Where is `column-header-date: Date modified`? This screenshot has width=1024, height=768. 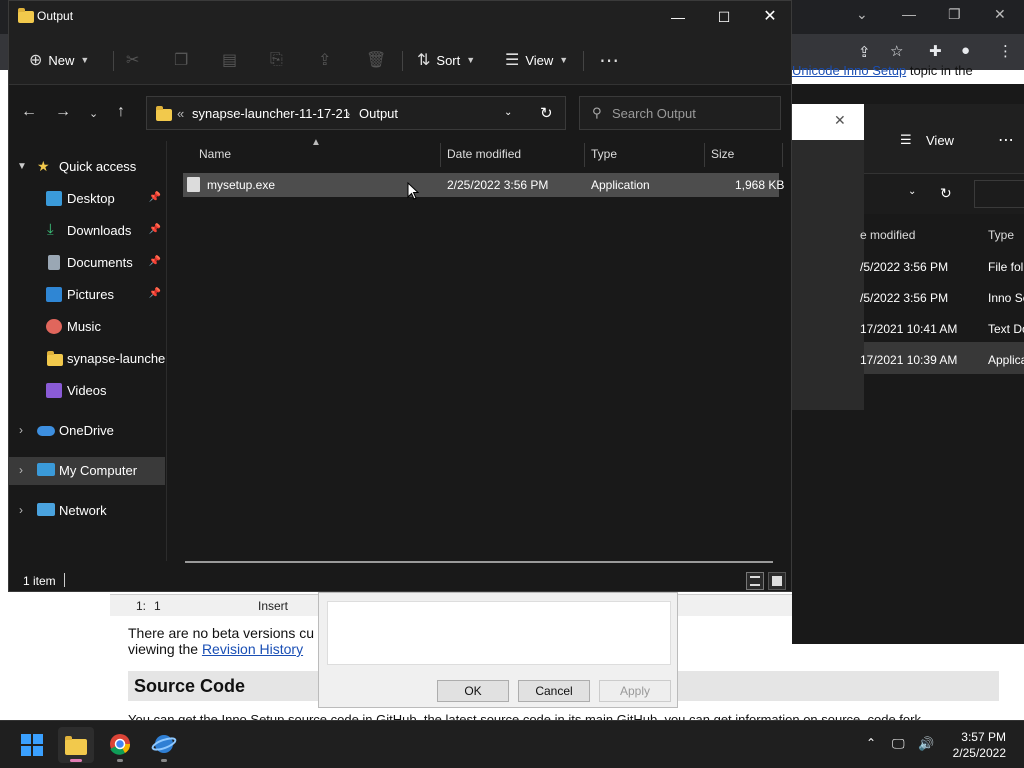 column-header-date: Date modified is located at coordinates (484, 158).